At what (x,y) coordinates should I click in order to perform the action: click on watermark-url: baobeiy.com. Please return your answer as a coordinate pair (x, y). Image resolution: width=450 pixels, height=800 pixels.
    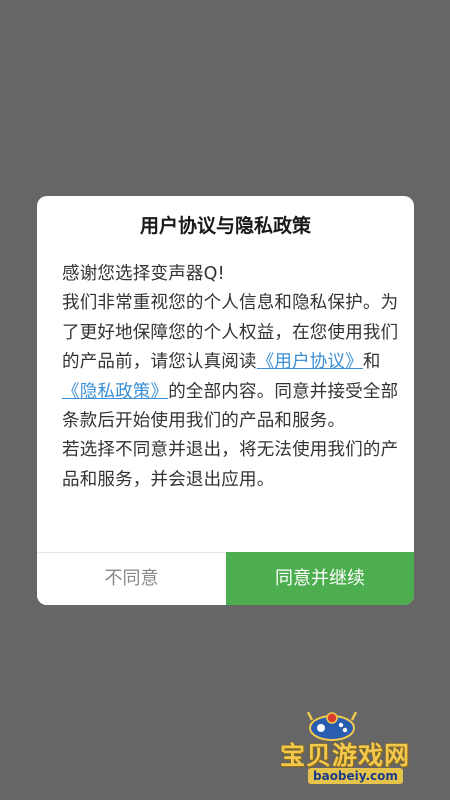
    Looking at the image, I should click on (355, 776).